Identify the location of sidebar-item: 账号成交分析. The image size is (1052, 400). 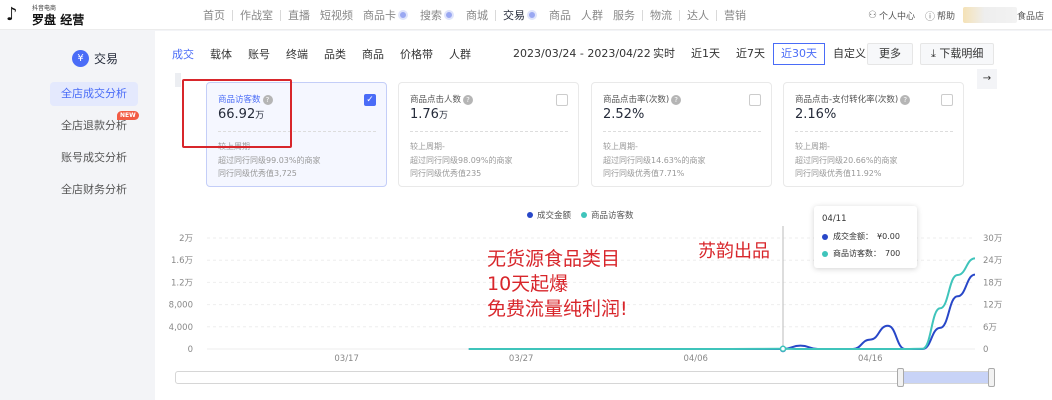
(94, 158).